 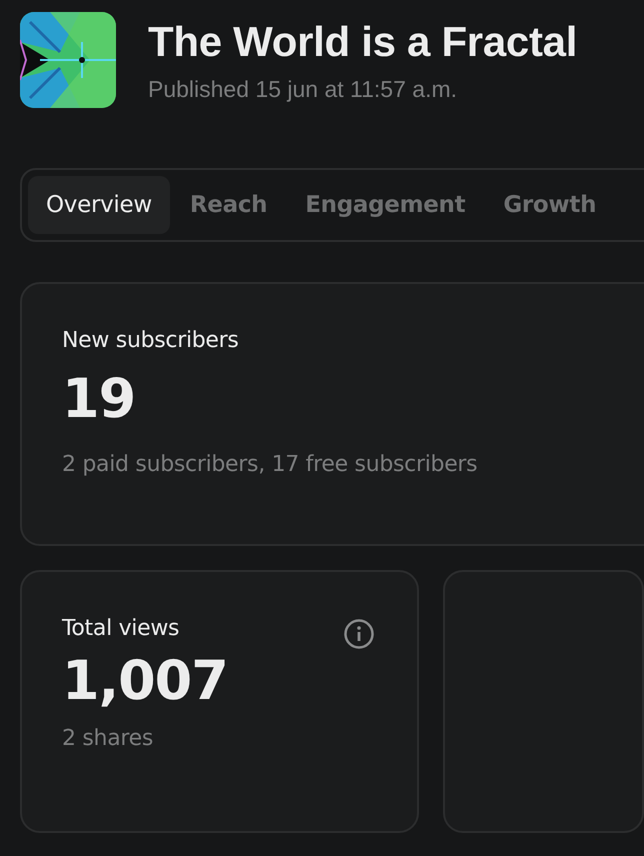 I want to click on stat-value: 1,007, so click(x=145, y=680).